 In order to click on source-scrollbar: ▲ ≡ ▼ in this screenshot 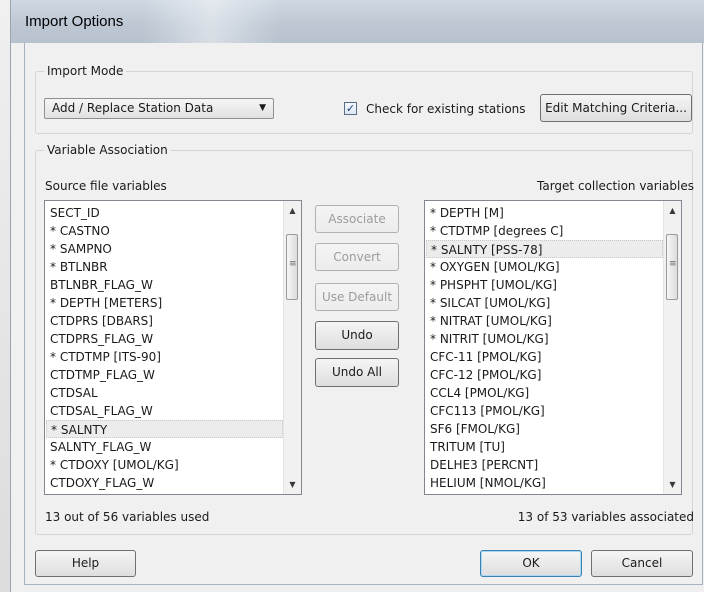, I will do `click(292, 347)`.